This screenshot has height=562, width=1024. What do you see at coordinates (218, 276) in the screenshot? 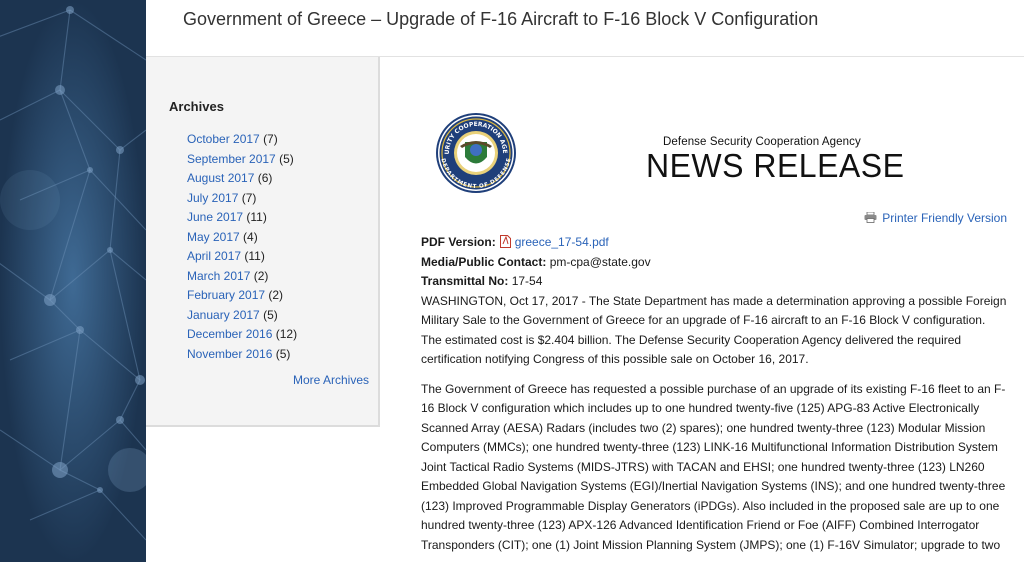
I see `archive-link-march-2017: March 2017` at bounding box center [218, 276].